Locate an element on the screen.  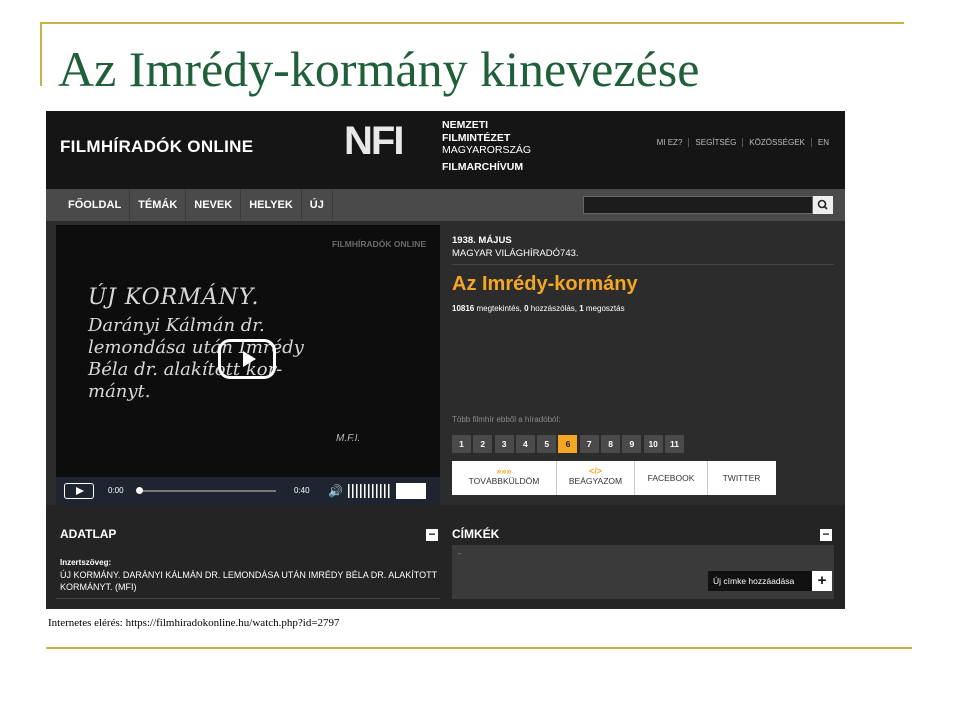
page-9: 9 is located at coordinates (632, 444).